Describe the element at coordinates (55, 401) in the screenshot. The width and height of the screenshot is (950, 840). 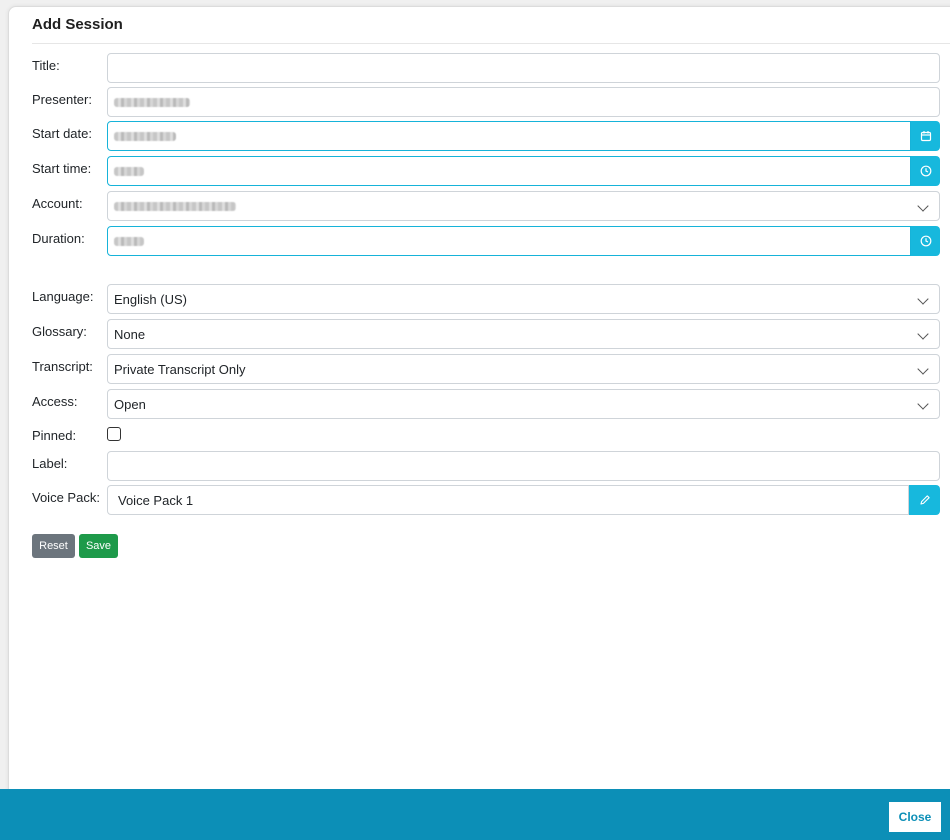
I see `access-label: Access:` at that location.